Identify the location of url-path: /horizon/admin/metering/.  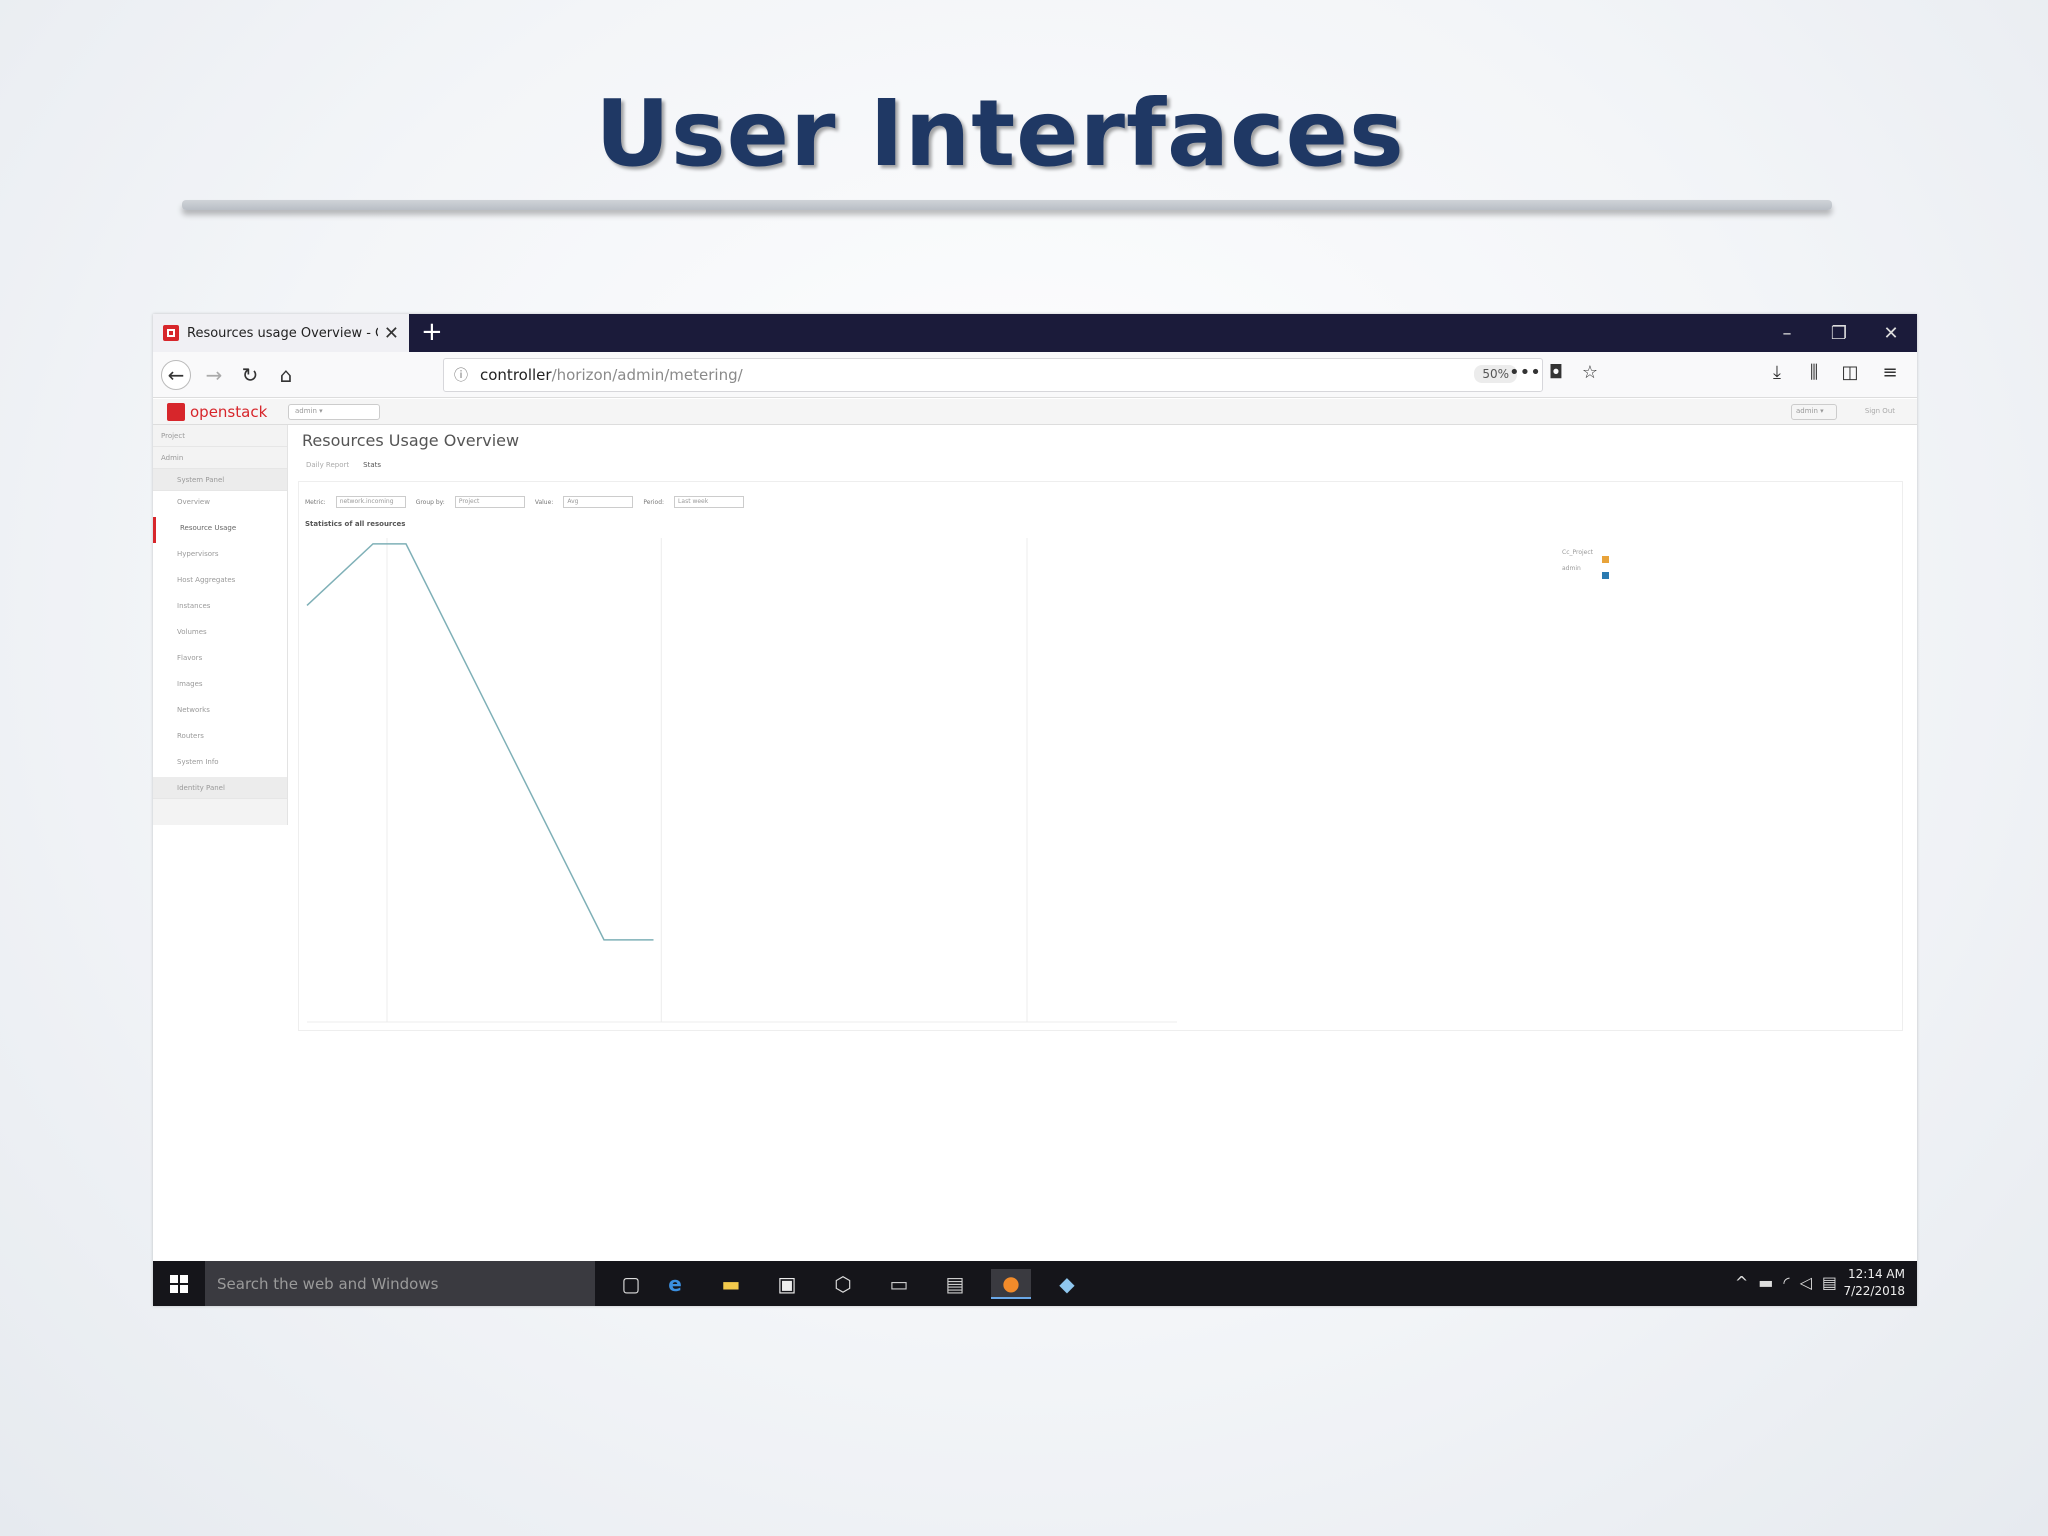
(647, 375).